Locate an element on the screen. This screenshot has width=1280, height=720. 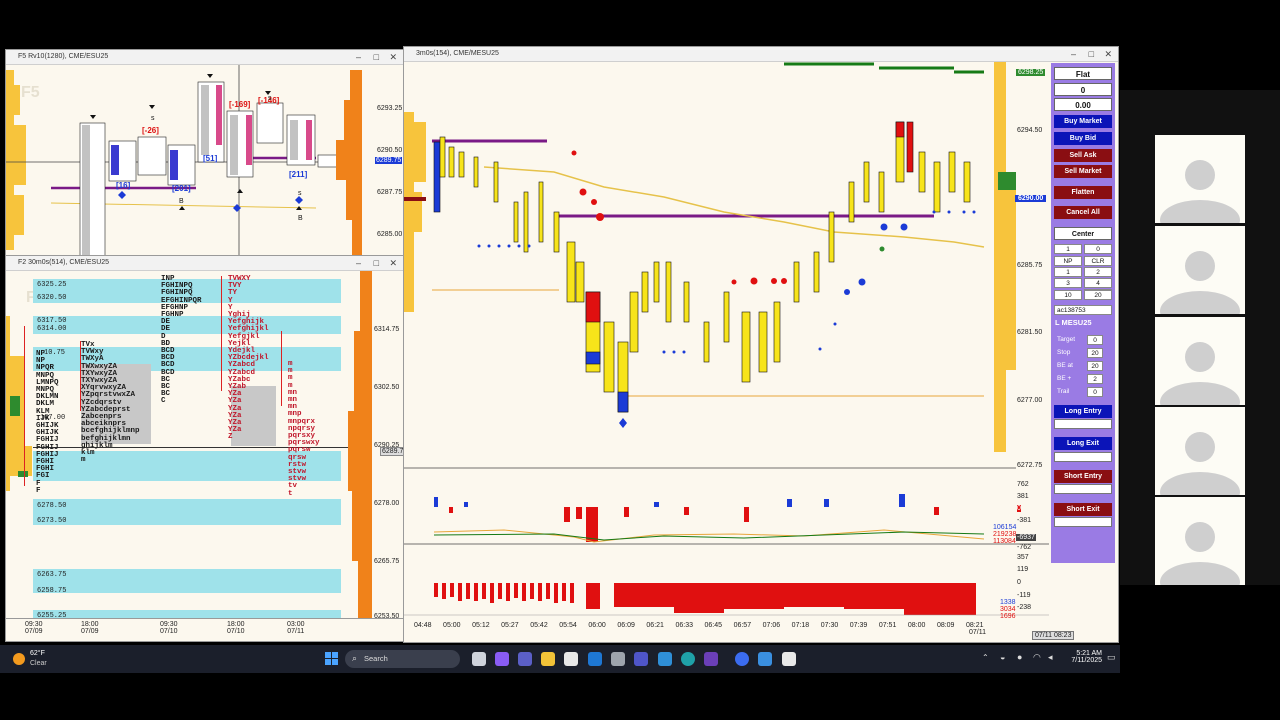
trail-field: 0 is located at coordinates (1095, 392).